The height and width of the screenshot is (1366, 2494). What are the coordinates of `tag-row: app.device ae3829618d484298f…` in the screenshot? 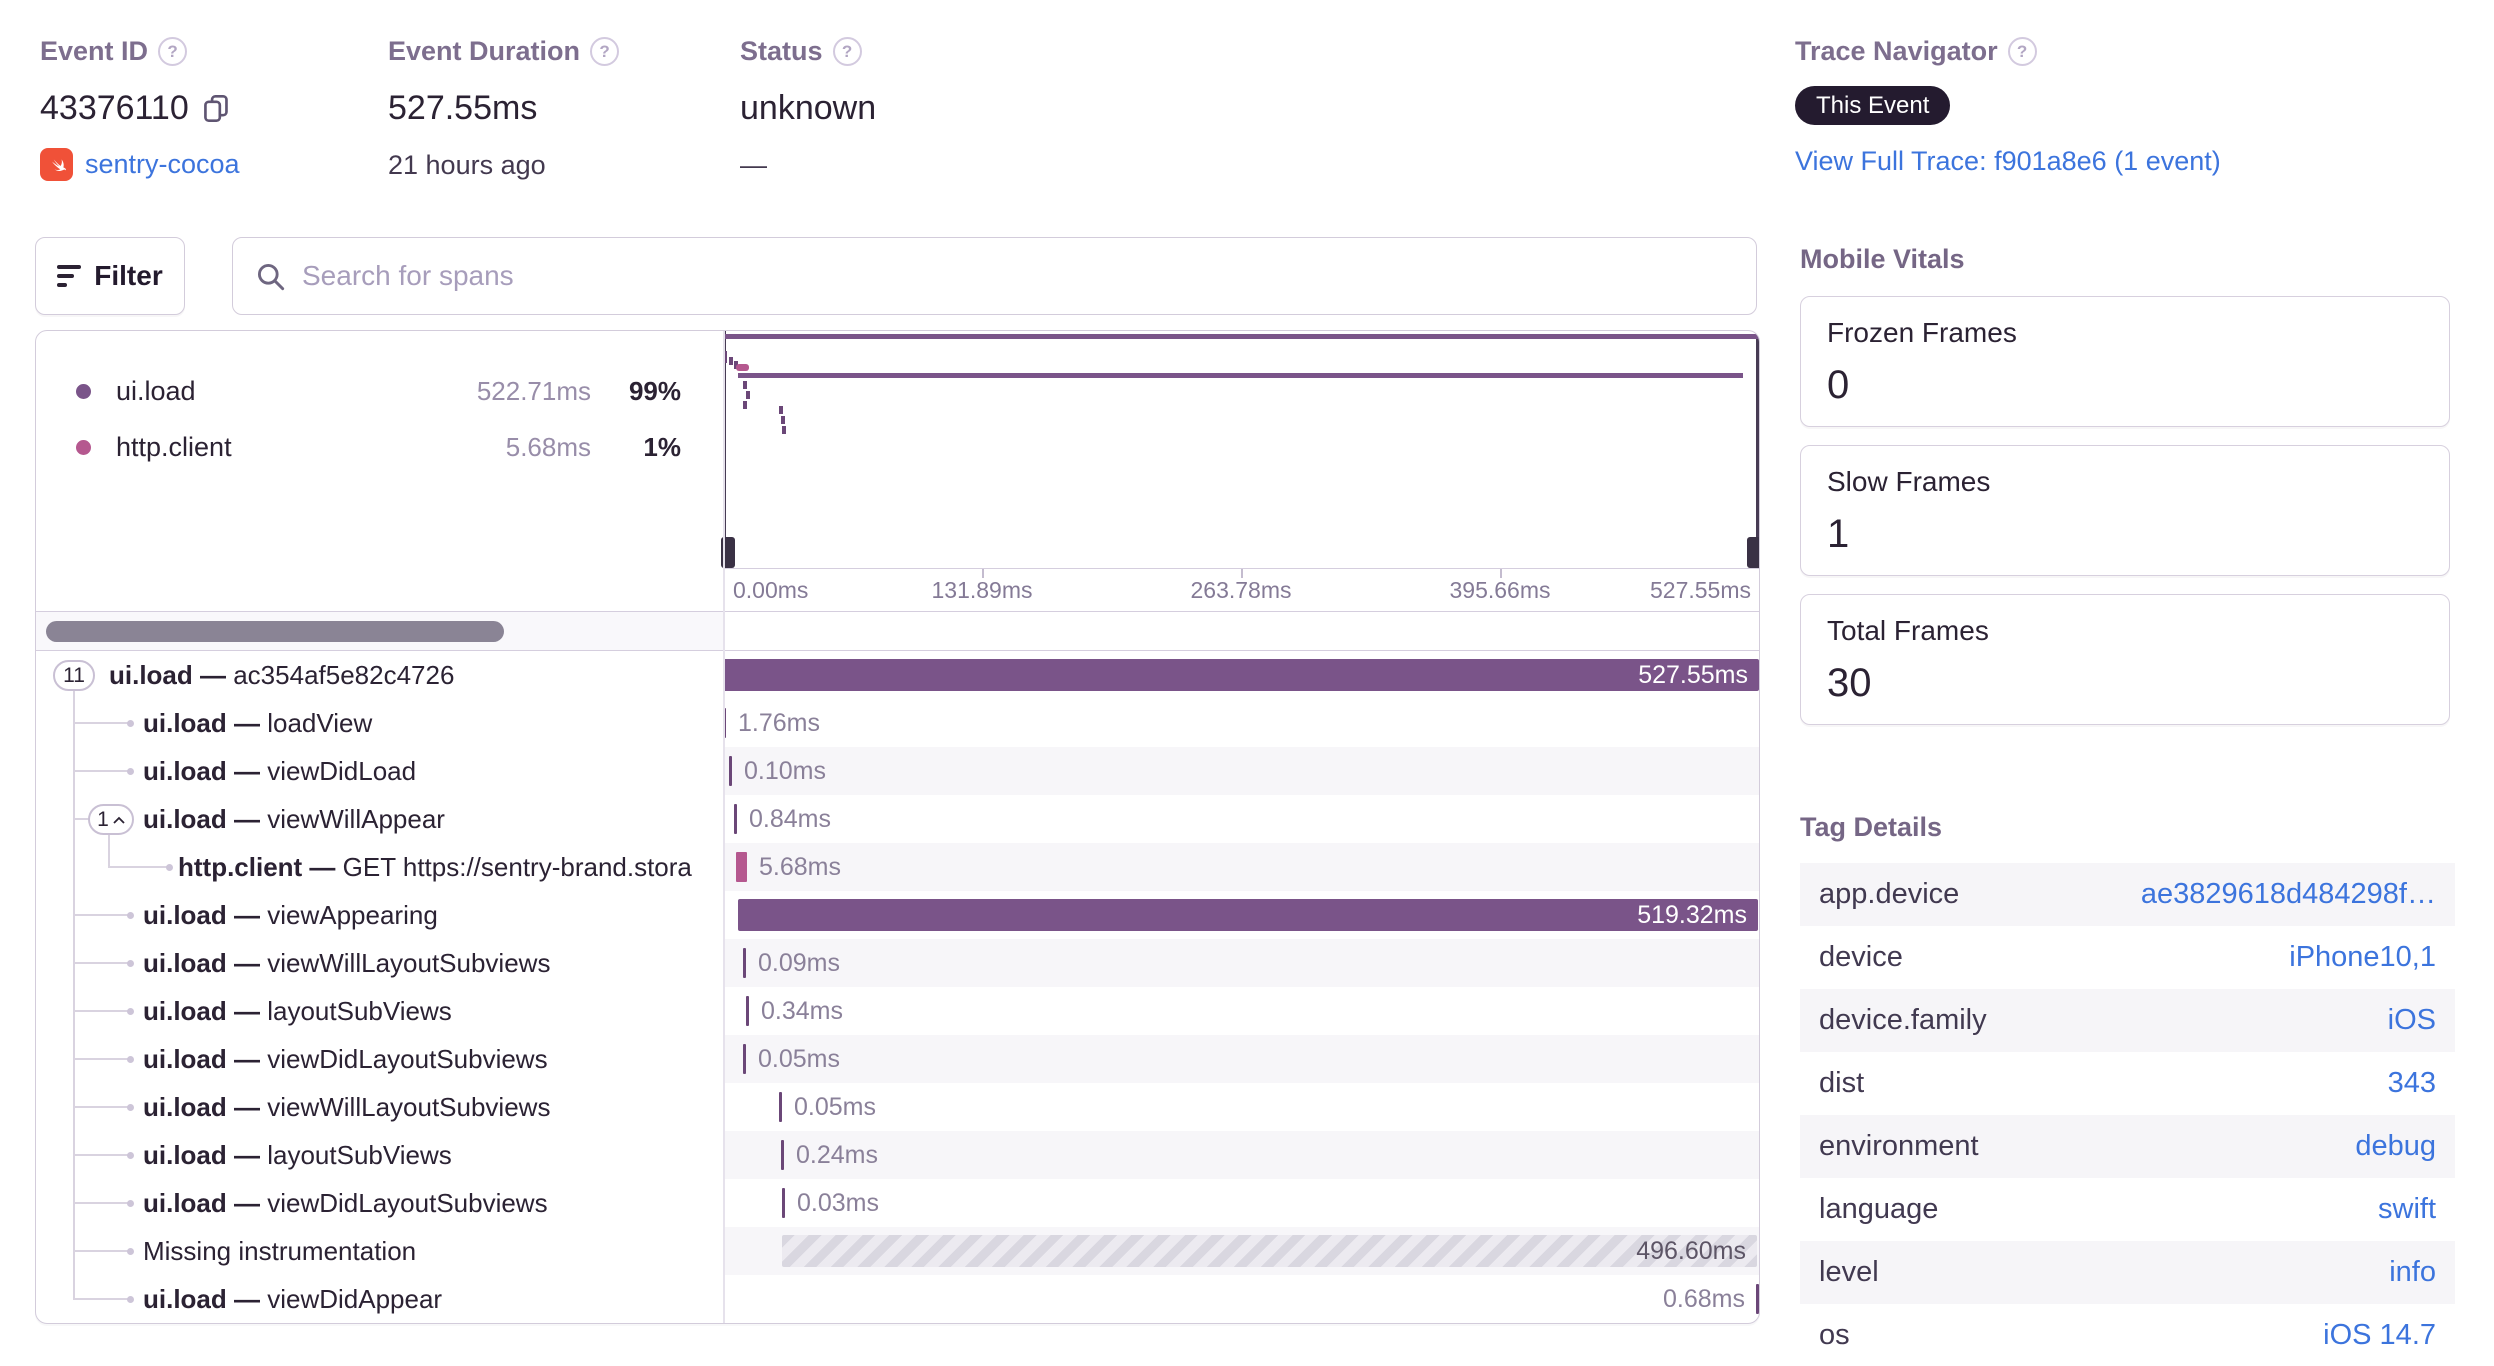 It's located at (2127, 894).